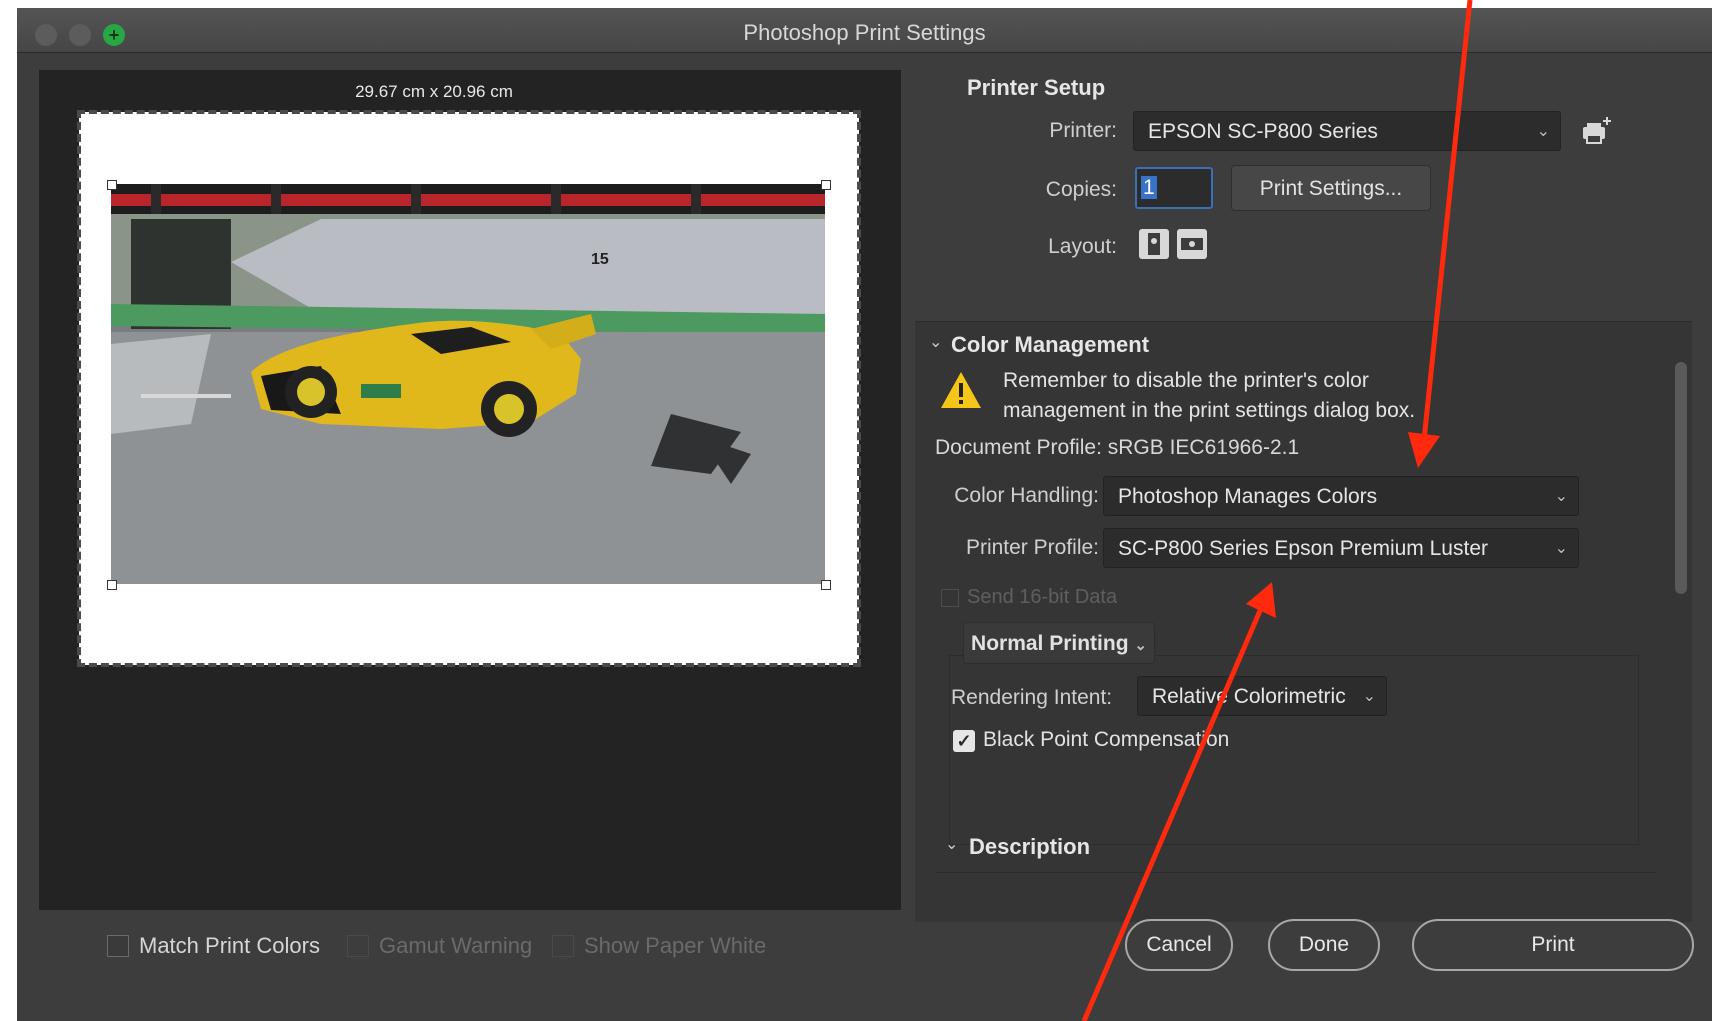 The height and width of the screenshot is (1021, 1712). Describe the element at coordinates (1117, 447) in the screenshot. I see `document-profile: Document Profile: sRGB IEC61966-2.1` at that location.